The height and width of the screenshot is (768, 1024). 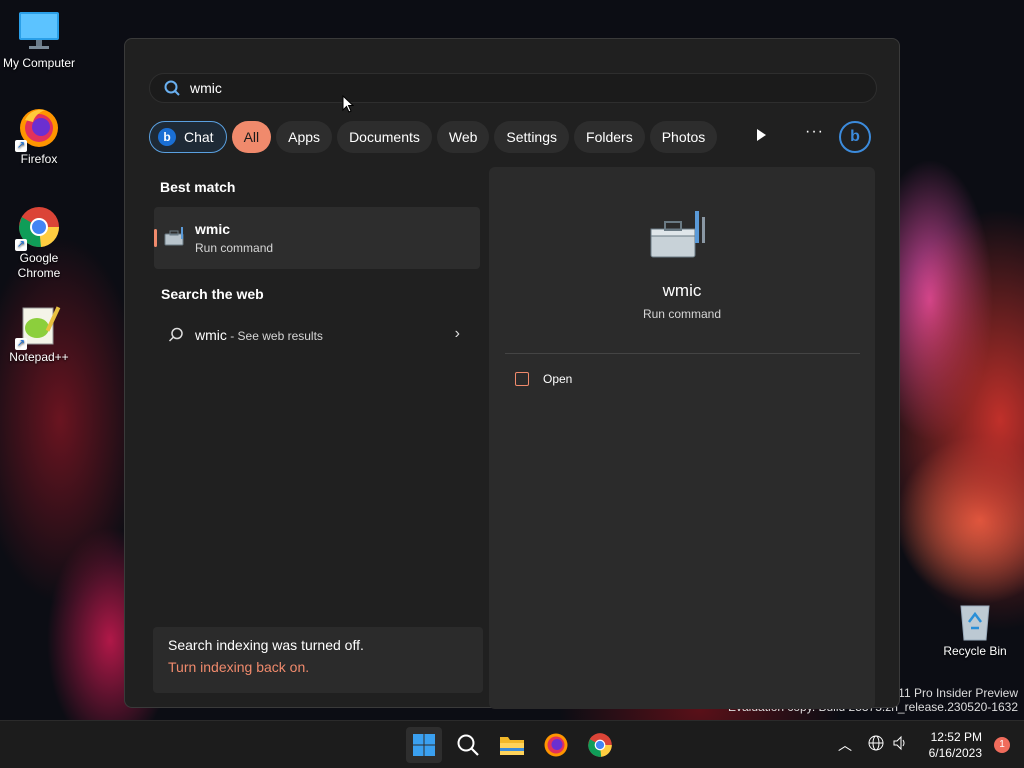 I want to click on desktop-icon-label: Firefox, so click(x=39, y=159).